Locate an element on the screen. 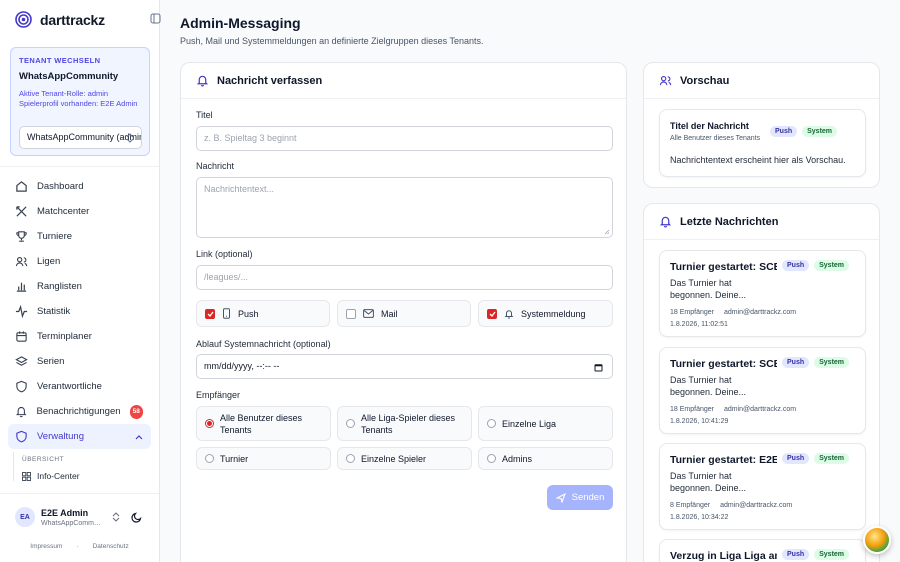 The height and width of the screenshot is (562, 900). recipient-label: Turnier is located at coordinates (234, 458).